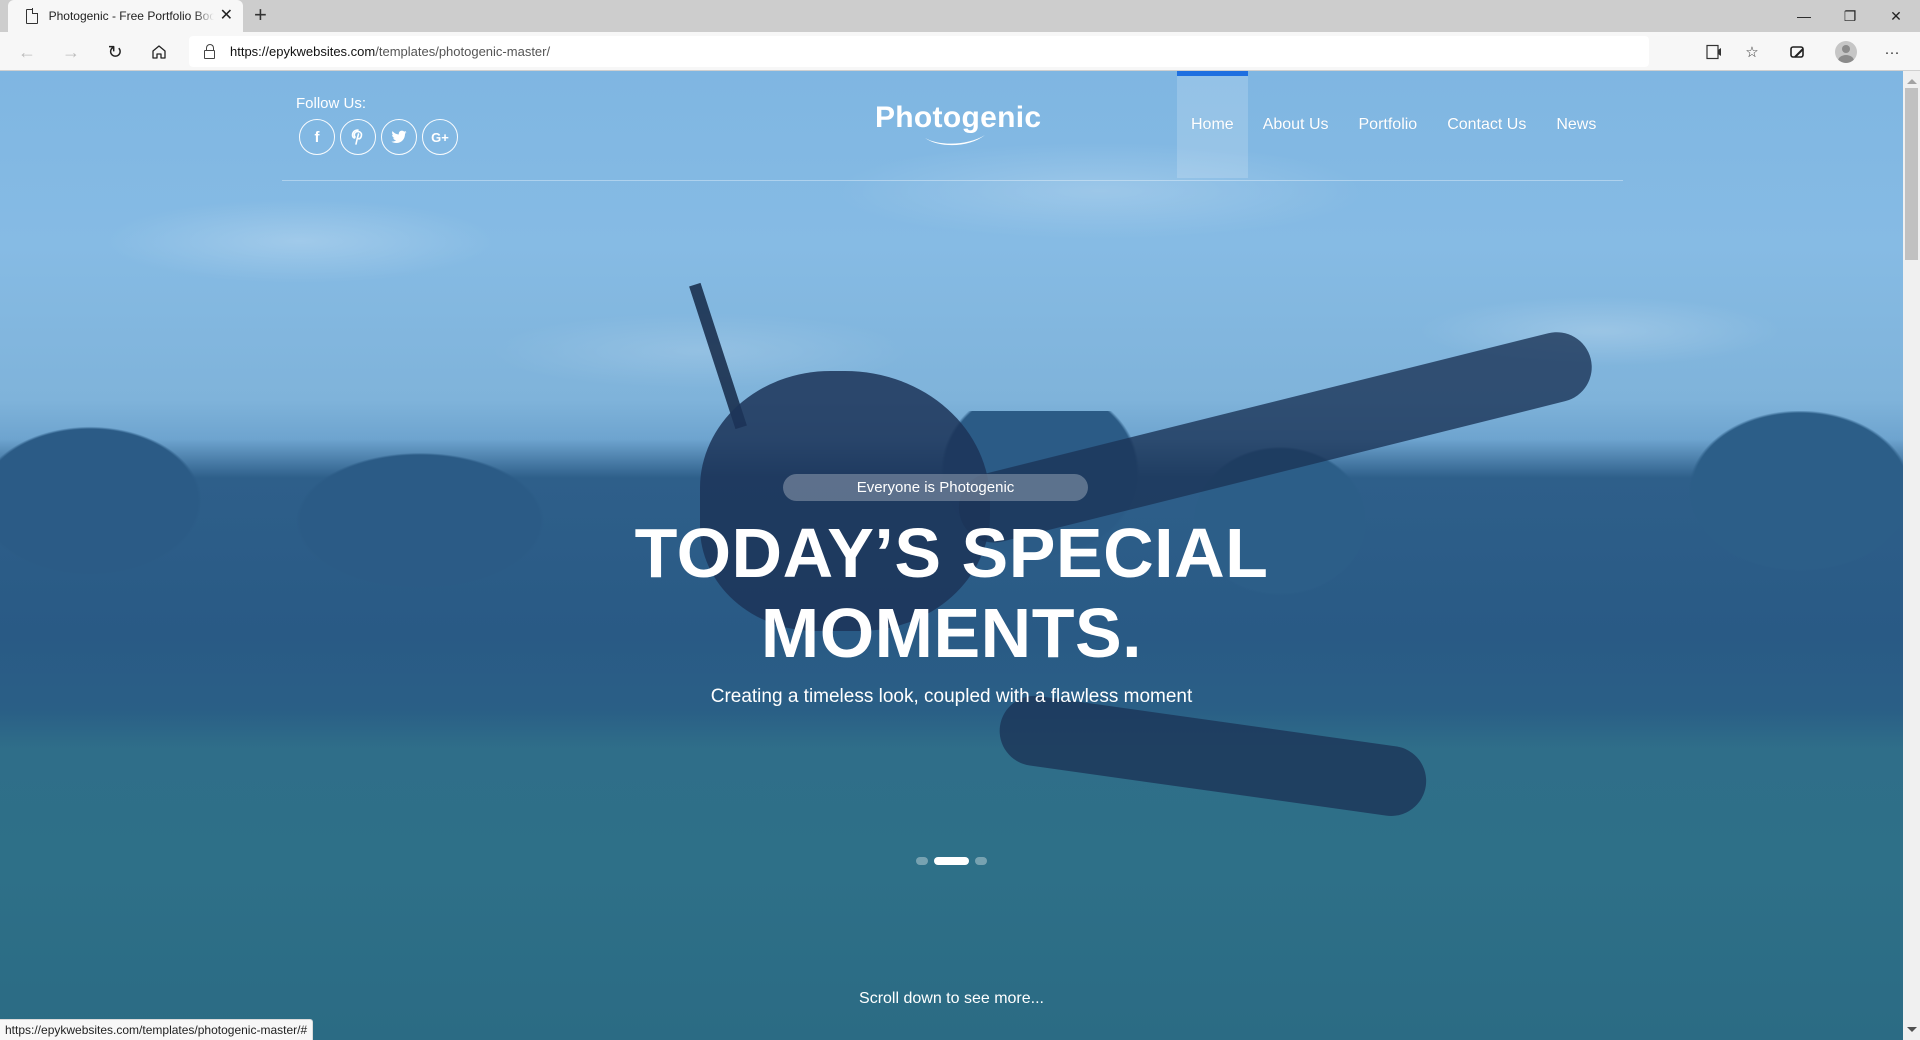 Image resolution: width=1920 pixels, height=1040 pixels. What do you see at coordinates (32, 16) in the screenshot?
I see `page-icon` at bounding box center [32, 16].